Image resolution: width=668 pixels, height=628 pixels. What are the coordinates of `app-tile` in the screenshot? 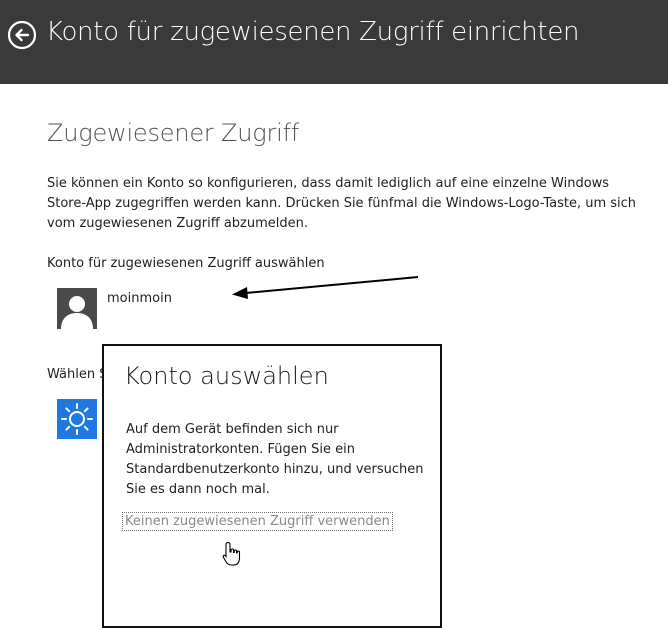 It's located at (77, 419).